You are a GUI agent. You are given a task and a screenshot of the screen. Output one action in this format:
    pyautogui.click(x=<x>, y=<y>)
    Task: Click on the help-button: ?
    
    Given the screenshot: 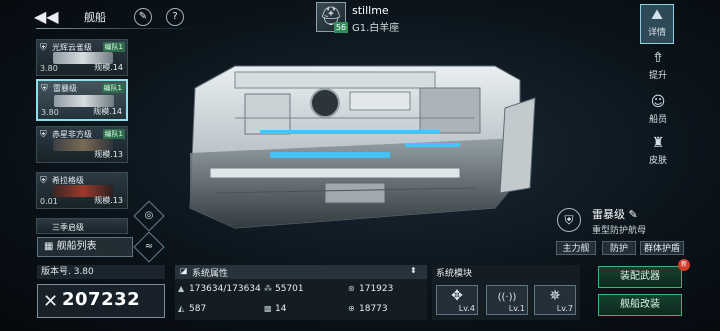 What is the action you would take?
    pyautogui.click(x=175, y=17)
    